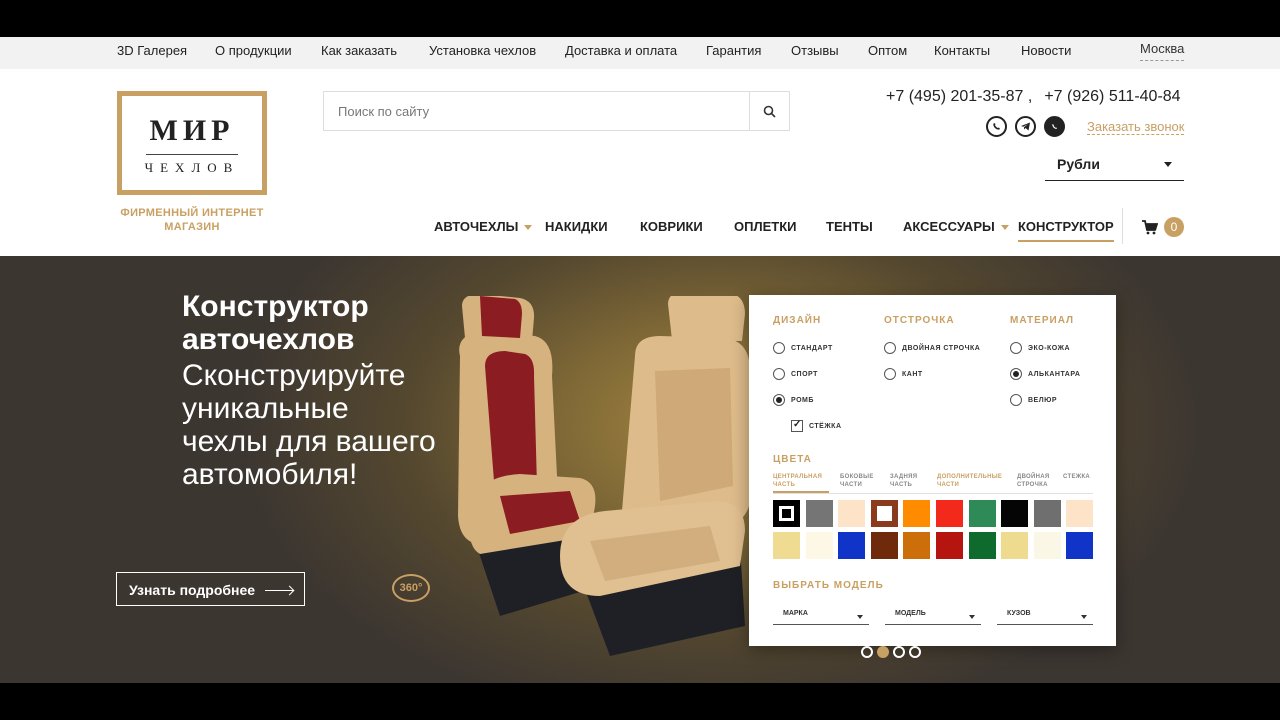 Image resolution: width=1280 pixels, height=720 pixels. I want to click on logo: МИР ЧЕХЛОВ, so click(192, 143).